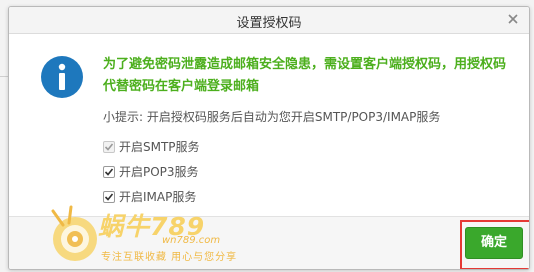 Image resolution: width=534 pixels, height=272 pixels. Describe the element at coordinates (158, 197) in the screenshot. I see `imap-label: 开启IMAP服务` at that location.